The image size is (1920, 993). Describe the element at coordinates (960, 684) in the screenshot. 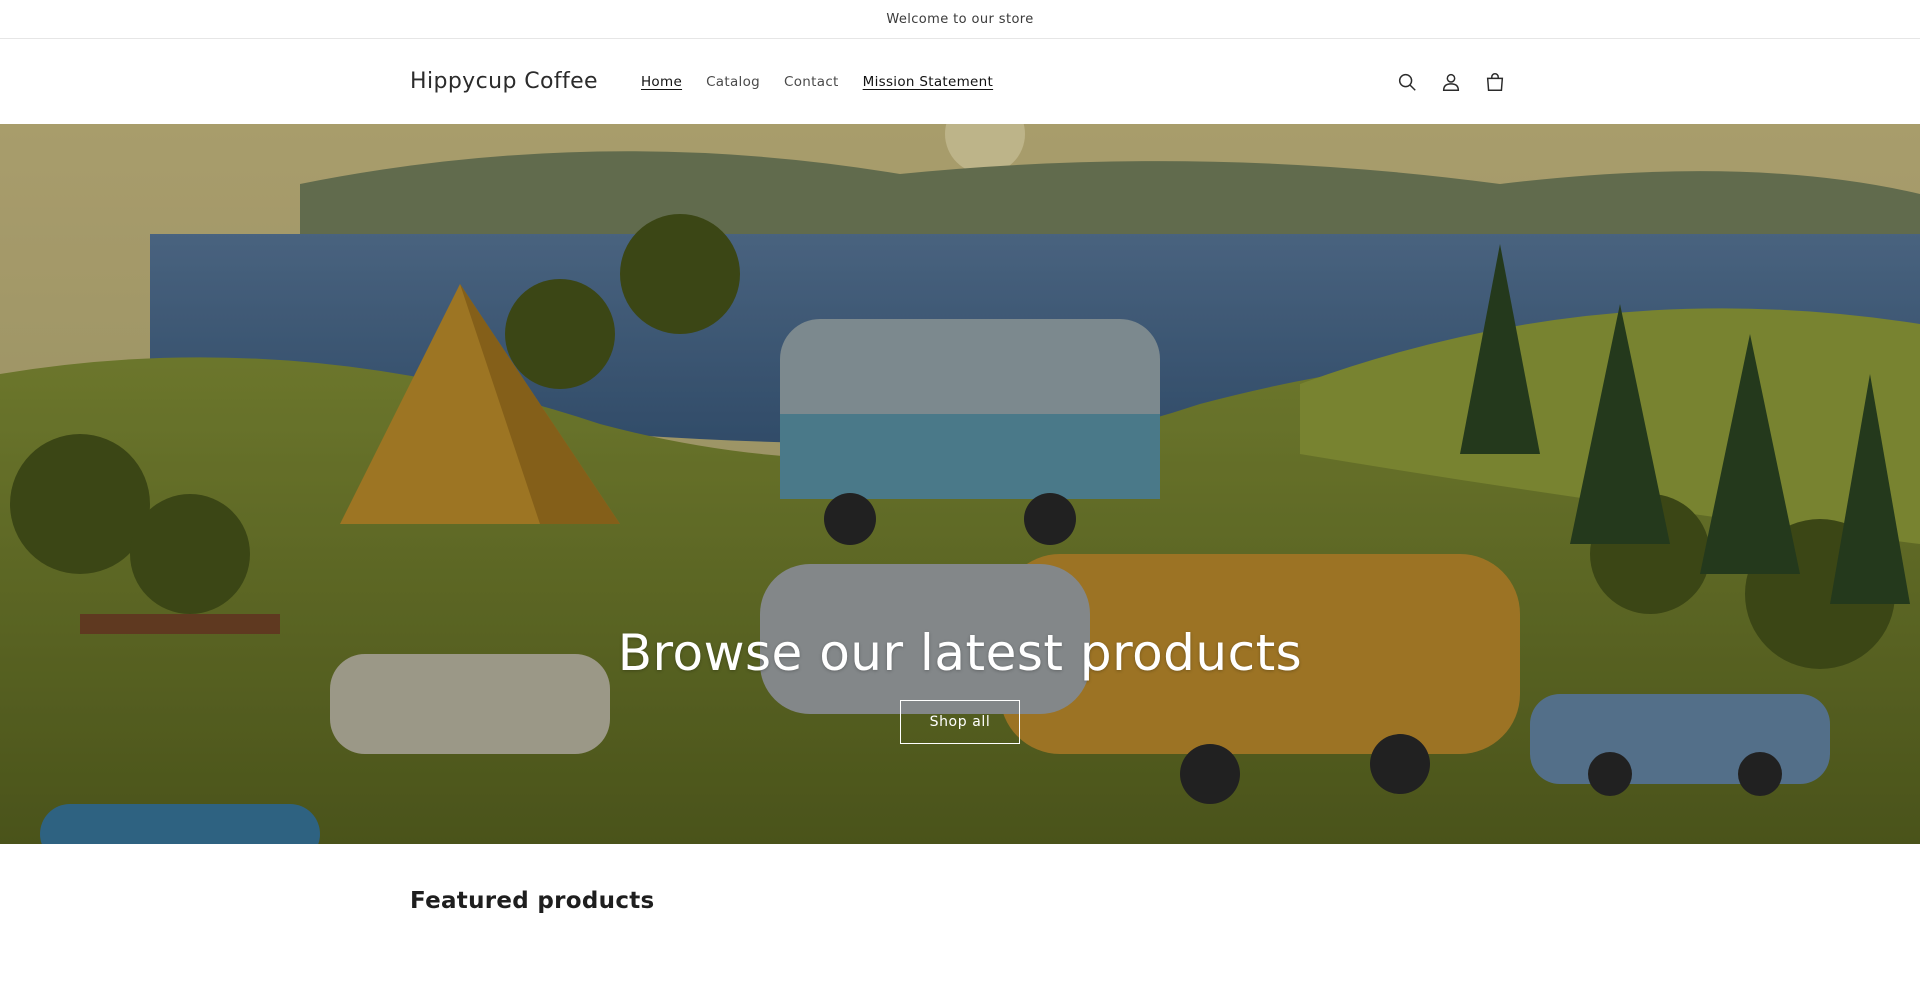

I see `hero-content: Browse our latest products Shop all` at that location.